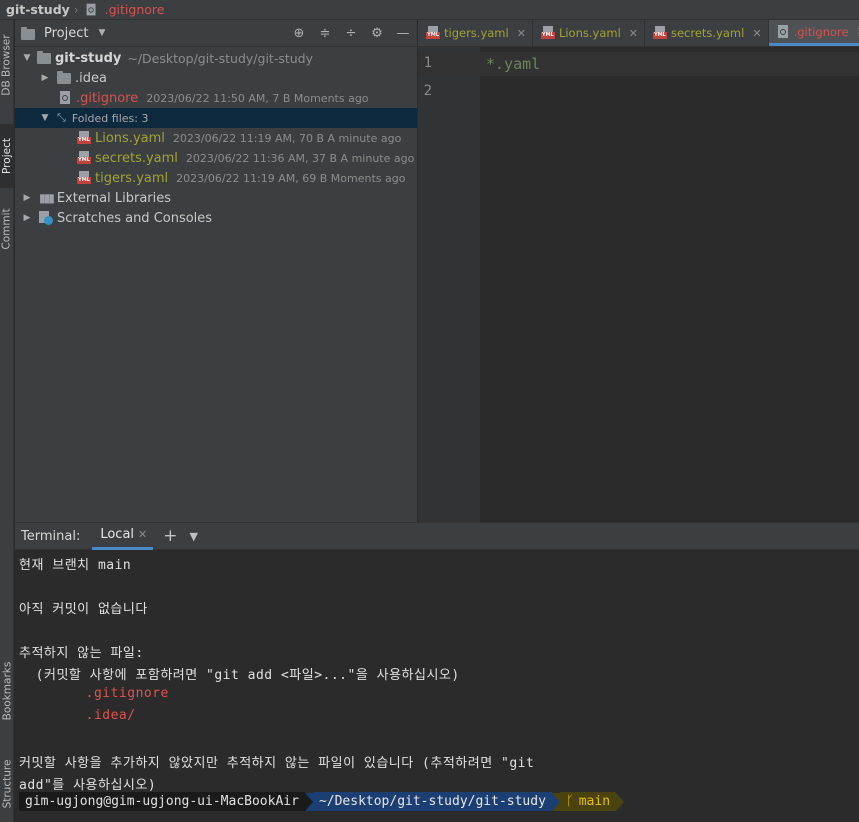  I want to click on tab-db-browser-label: DB Browser, so click(7, 65).